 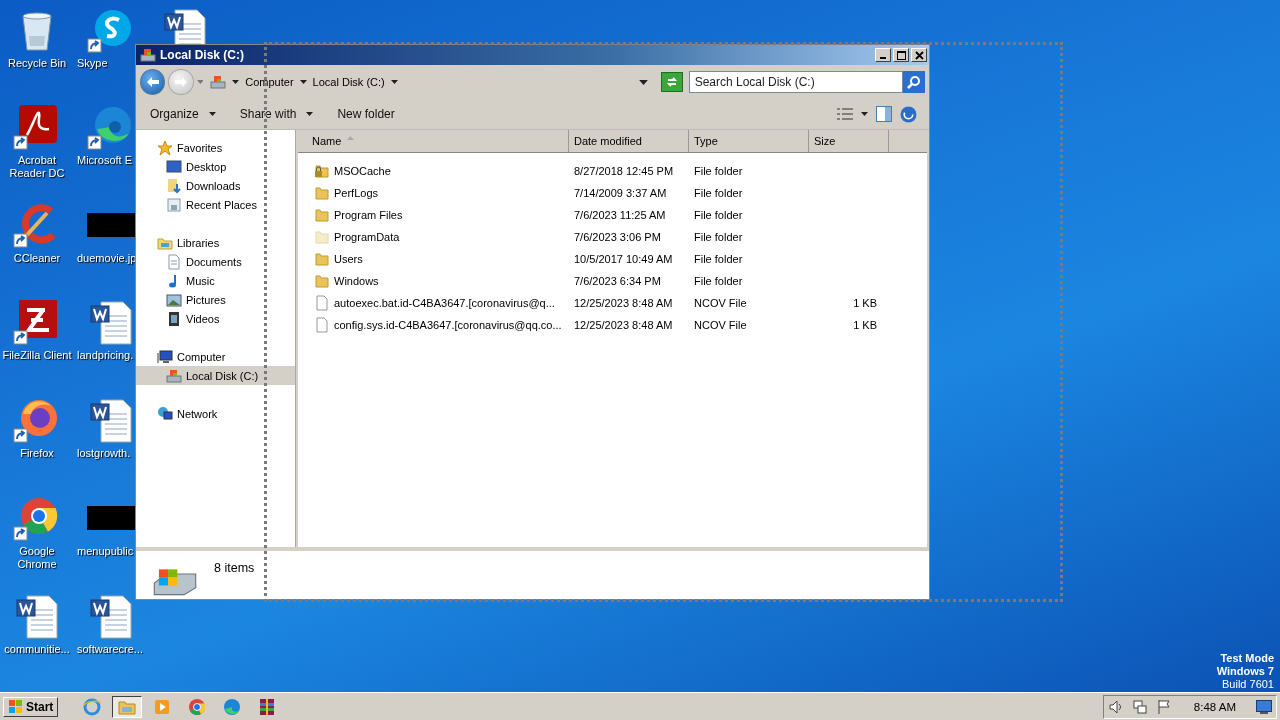 What do you see at coordinates (1245, 671) in the screenshot?
I see `os-notice-text: Windows 7` at bounding box center [1245, 671].